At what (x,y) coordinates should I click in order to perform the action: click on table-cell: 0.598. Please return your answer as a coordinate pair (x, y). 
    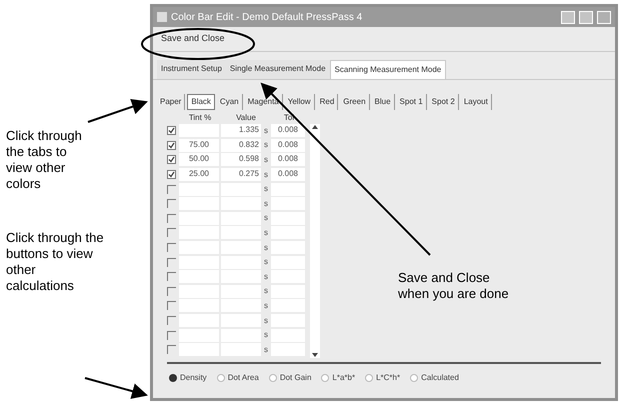
    Looking at the image, I should click on (241, 159).